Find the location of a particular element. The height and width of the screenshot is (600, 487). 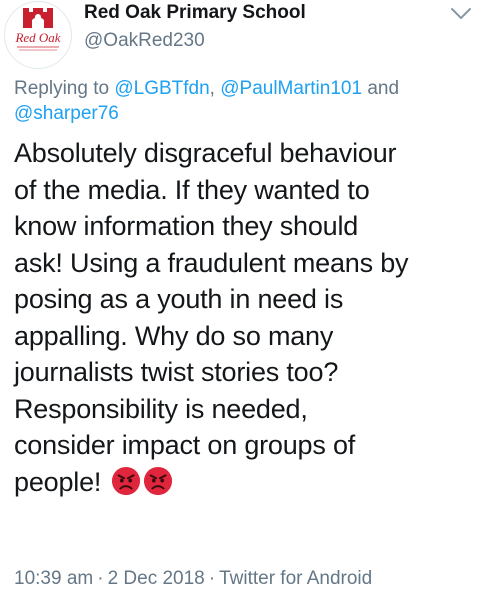

tweet-source: Twitter for Android is located at coordinates (295, 578).